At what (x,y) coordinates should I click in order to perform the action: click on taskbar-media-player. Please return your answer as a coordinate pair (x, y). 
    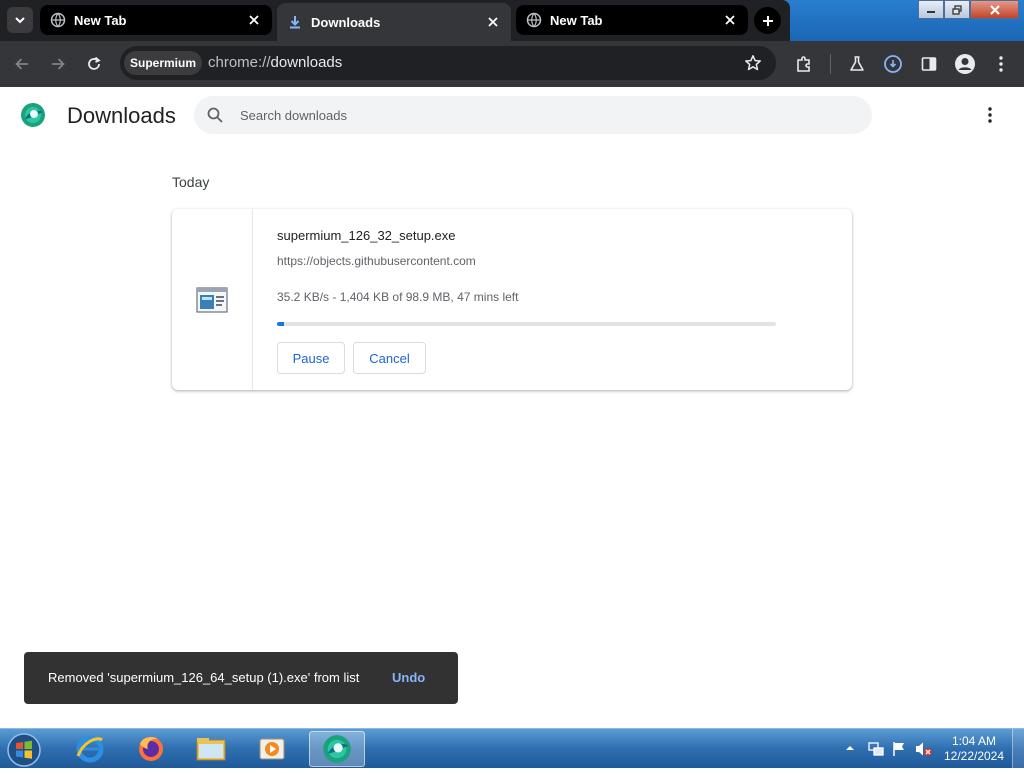
    Looking at the image, I should click on (272, 749).